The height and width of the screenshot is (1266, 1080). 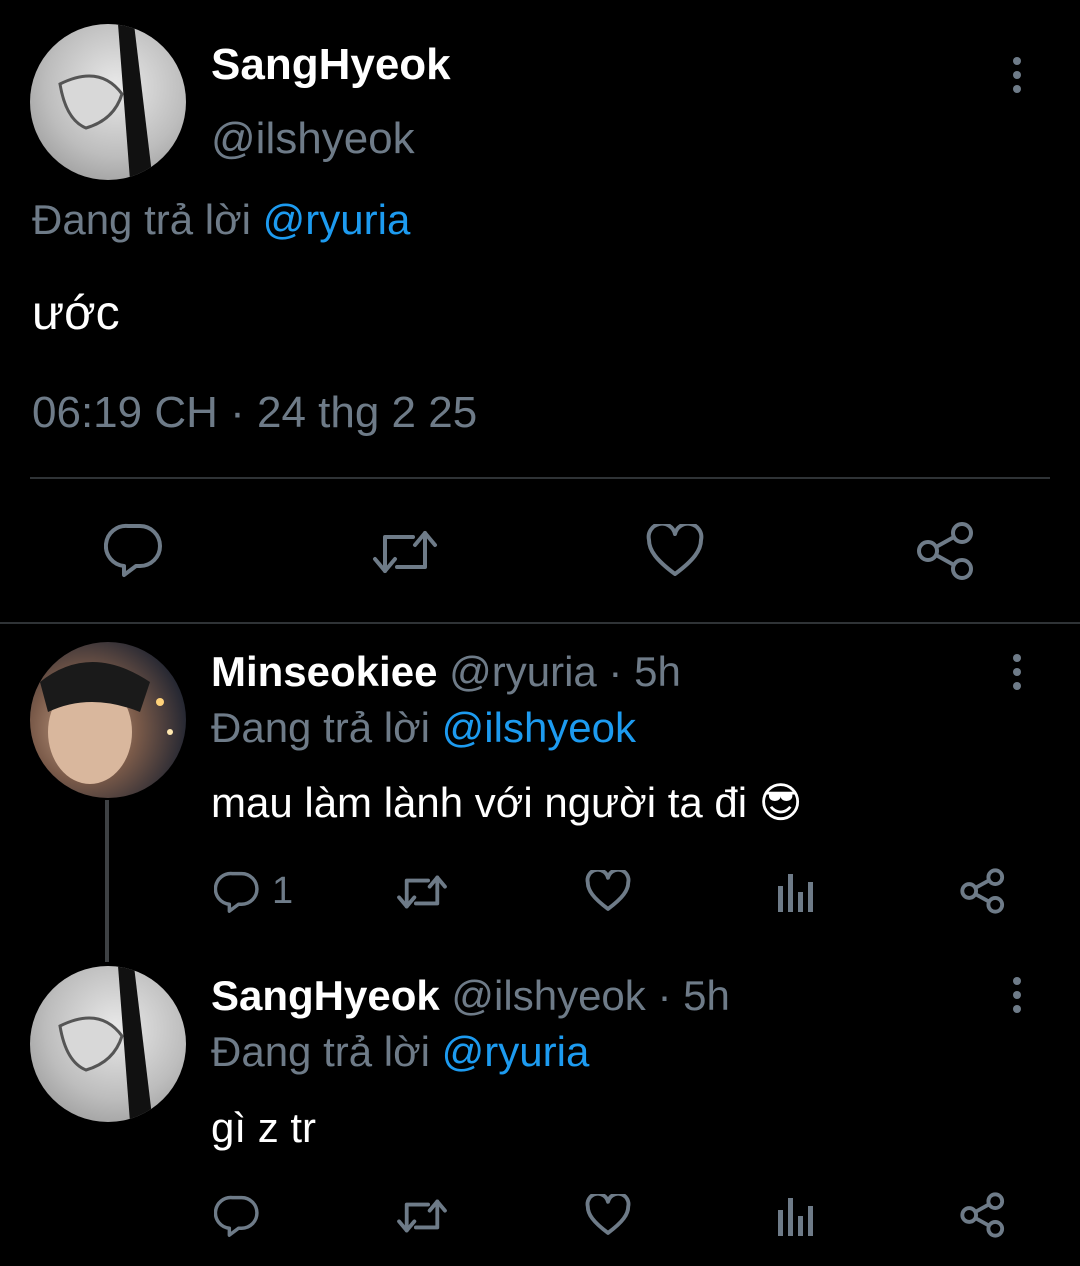 I want to click on mention-link: @ilshyeok, so click(x=539, y=727).